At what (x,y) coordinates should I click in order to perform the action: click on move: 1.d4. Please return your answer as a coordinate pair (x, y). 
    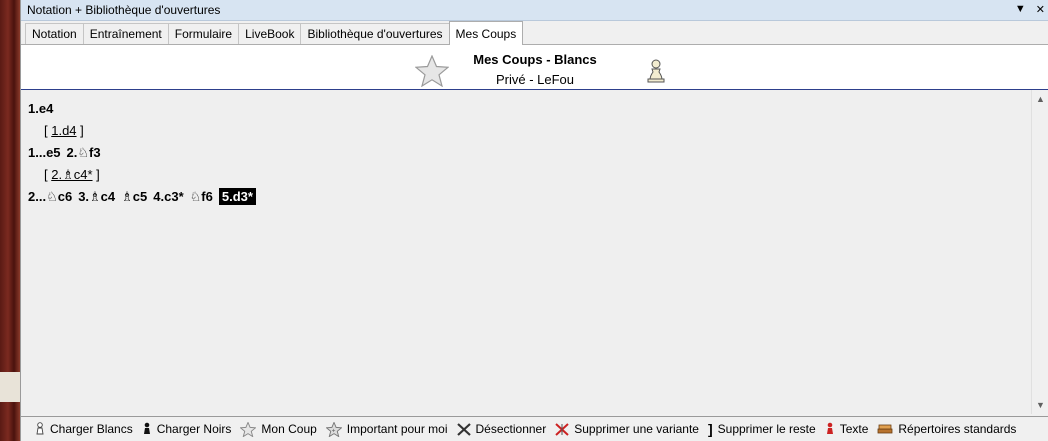
    Looking at the image, I should click on (63, 130).